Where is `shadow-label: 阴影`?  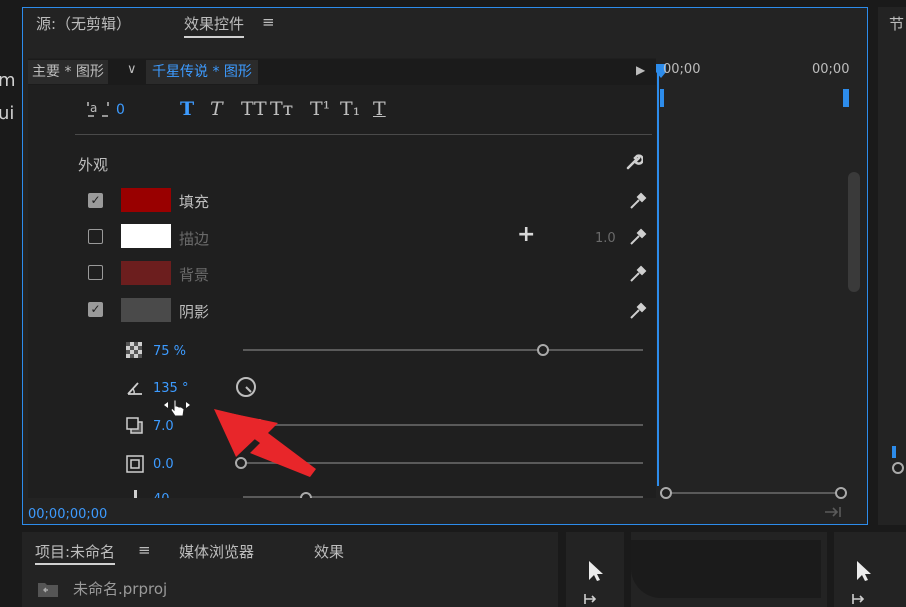
shadow-label: 阴影 is located at coordinates (194, 312).